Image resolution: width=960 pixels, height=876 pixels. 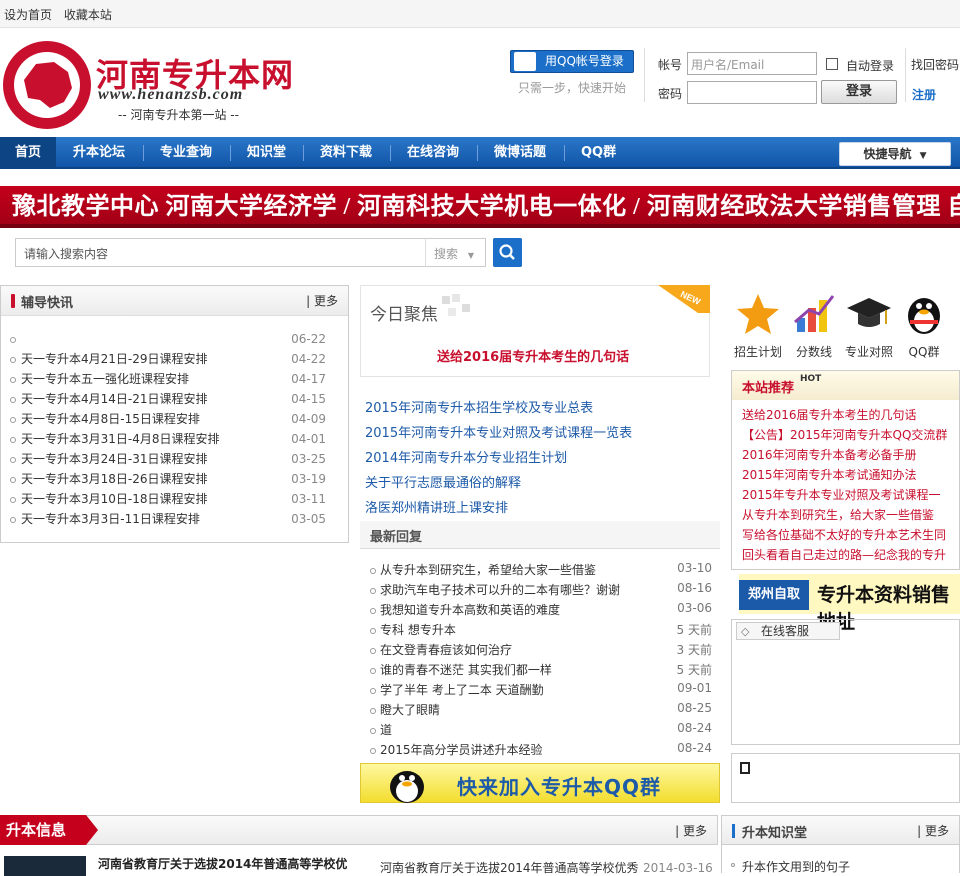 What do you see at coordinates (849, 603) in the screenshot?
I see `materials-address-banner: 郑州自取 专升本资料销售地址` at bounding box center [849, 603].